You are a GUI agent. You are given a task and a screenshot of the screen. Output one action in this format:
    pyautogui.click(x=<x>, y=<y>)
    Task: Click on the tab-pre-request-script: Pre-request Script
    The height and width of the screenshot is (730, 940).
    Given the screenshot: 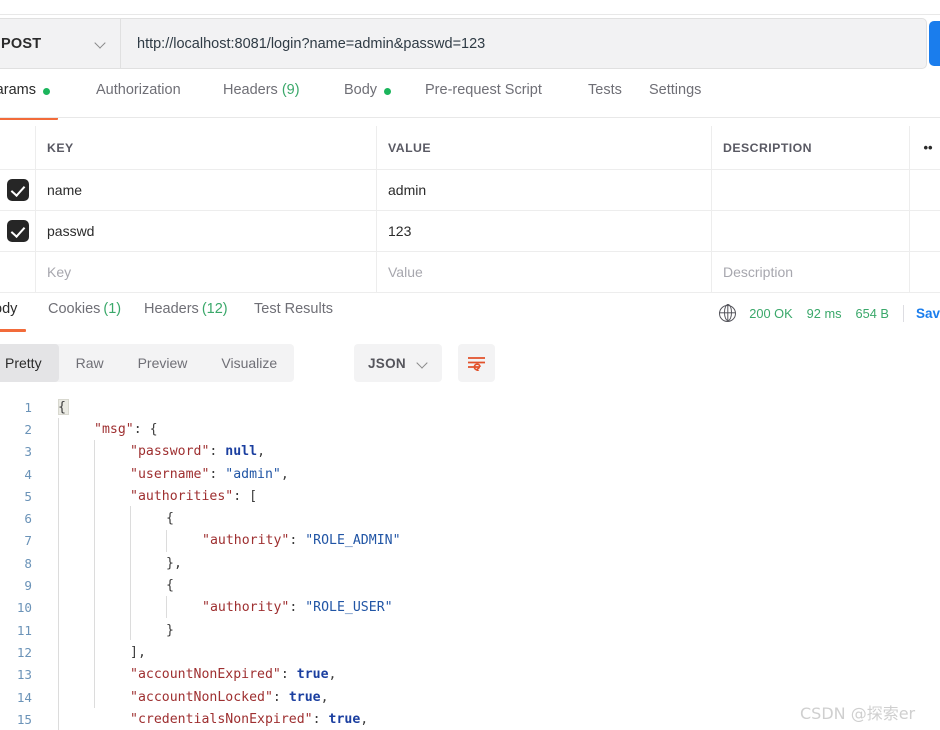 What is the action you would take?
    pyautogui.click(x=483, y=99)
    